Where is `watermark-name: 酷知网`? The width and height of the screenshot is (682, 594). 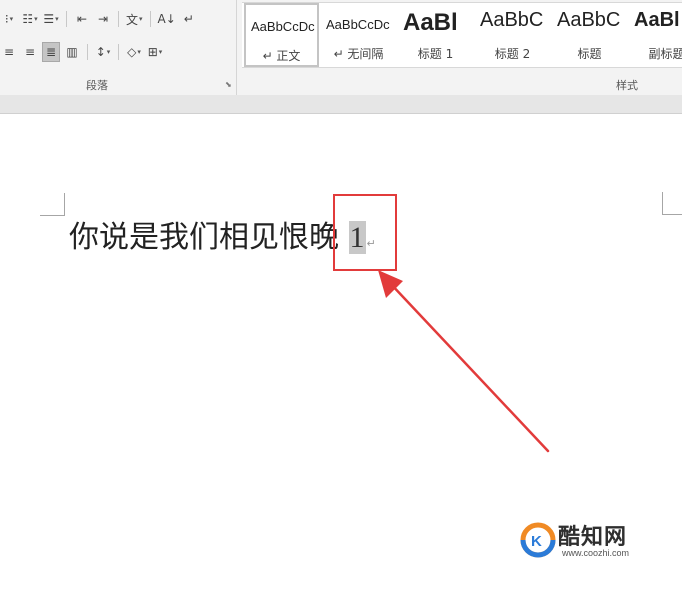
watermark-name: 酷知网 is located at coordinates (593, 537).